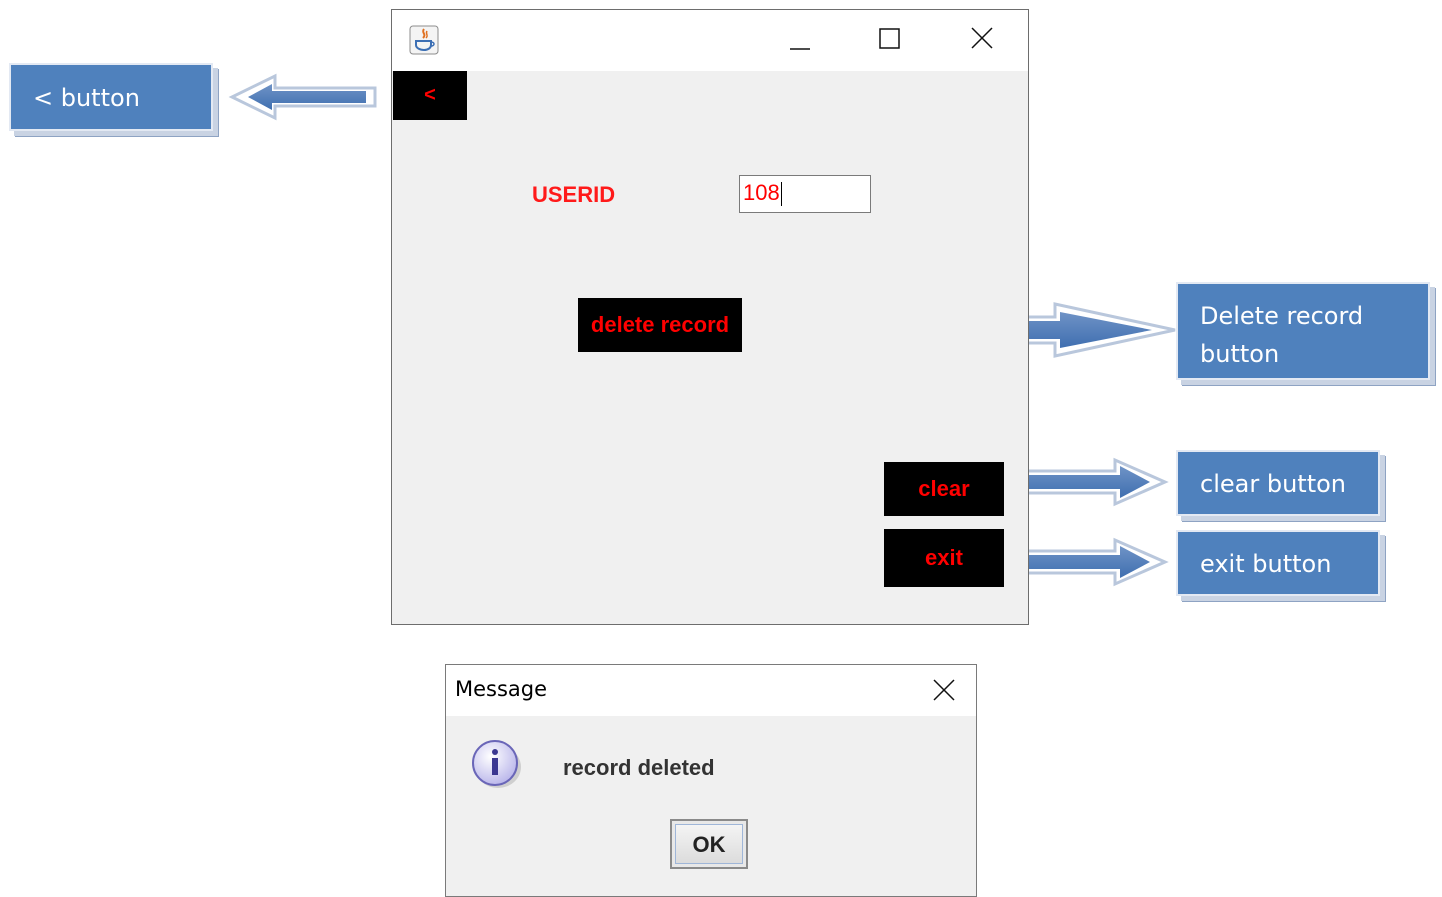 Image resolution: width=1442 pixels, height=897 pixels. Describe the element at coordinates (302, 97) in the screenshot. I see `arrow-to-back-button` at that location.